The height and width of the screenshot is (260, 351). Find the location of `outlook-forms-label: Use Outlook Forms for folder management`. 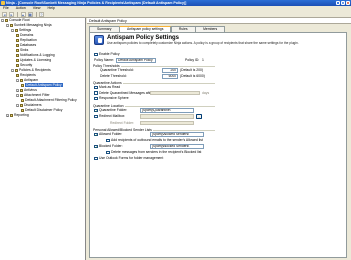

outlook-forms-label: Use Outlook Forms for folder management is located at coordinates (131, 158).